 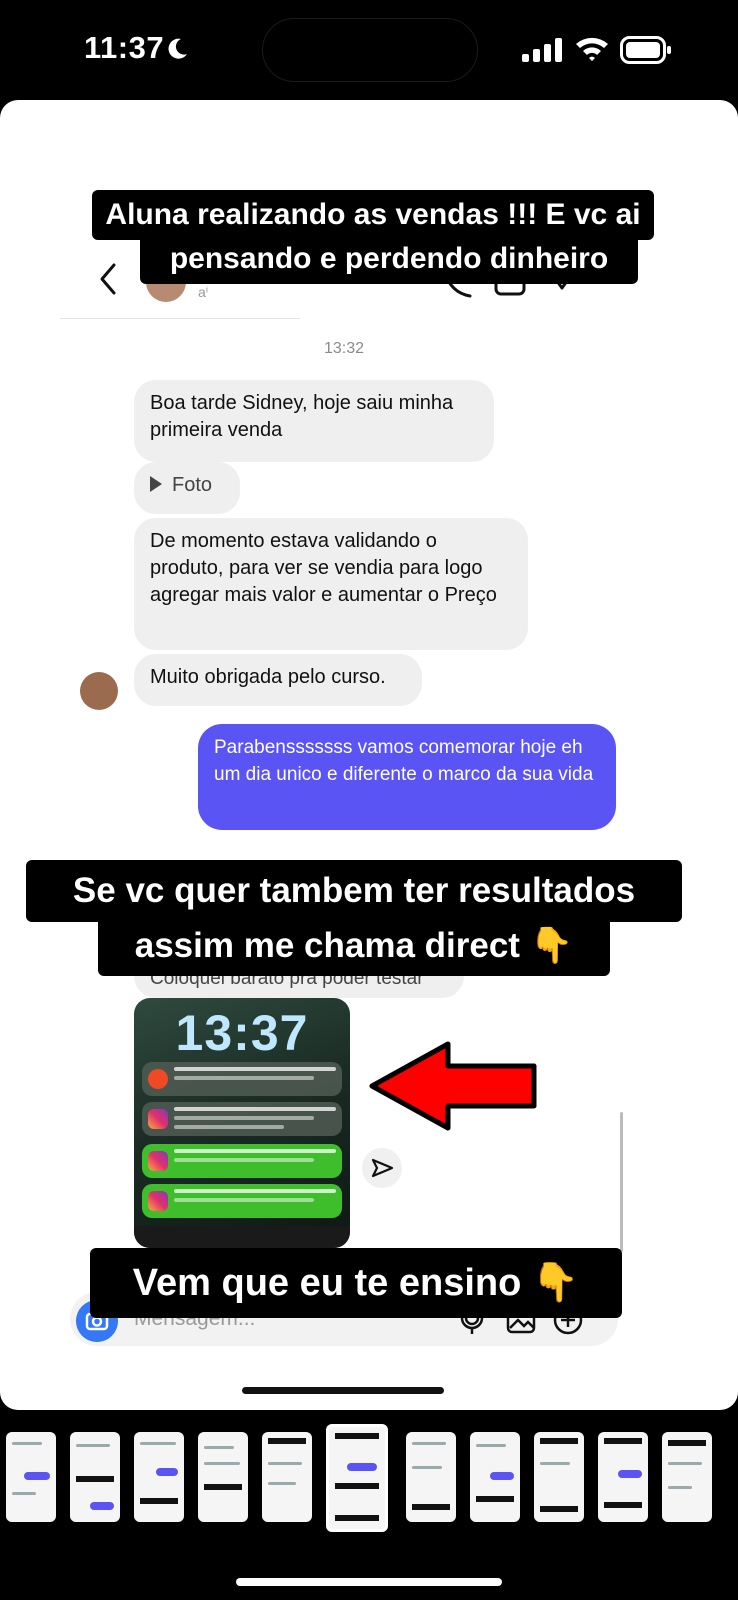 What do you see at coordinates (158, 1079) in the screenshot?
I see `hotmart-icon` at bounding box center [158, 1079].